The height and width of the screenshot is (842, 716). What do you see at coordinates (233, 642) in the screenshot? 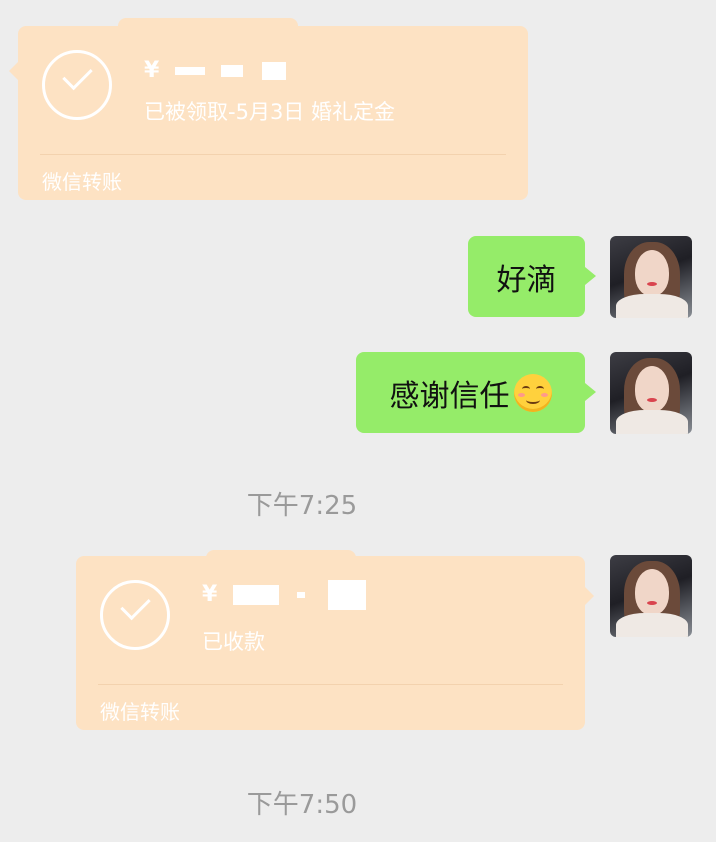
I see `transfer-status: 已收款` at bounding box center [233, 642].